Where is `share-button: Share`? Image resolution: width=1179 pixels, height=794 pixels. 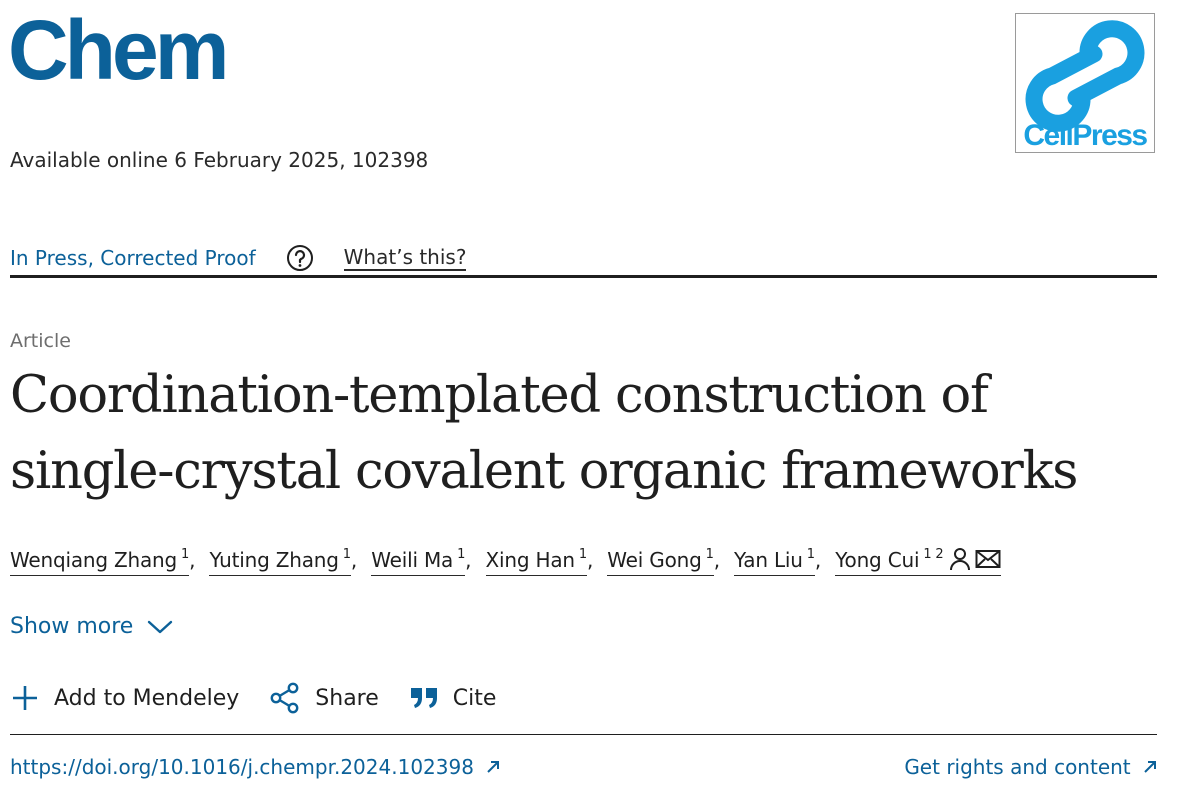
share-button: Share is located at coordinates (324, 698).